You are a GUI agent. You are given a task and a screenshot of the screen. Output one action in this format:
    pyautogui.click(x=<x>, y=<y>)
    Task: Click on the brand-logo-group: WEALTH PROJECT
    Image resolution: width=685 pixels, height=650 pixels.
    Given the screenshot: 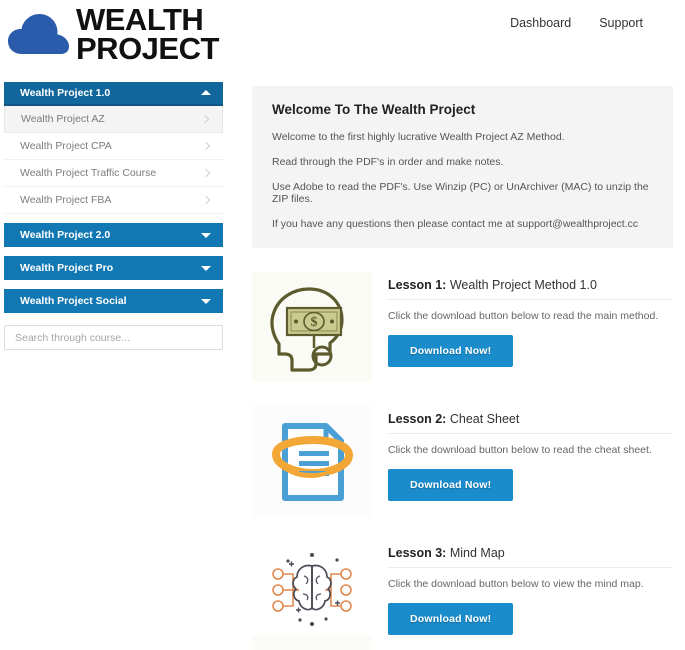 What is the action you would take?
    pyautogui.click(x=113, y=35)
    